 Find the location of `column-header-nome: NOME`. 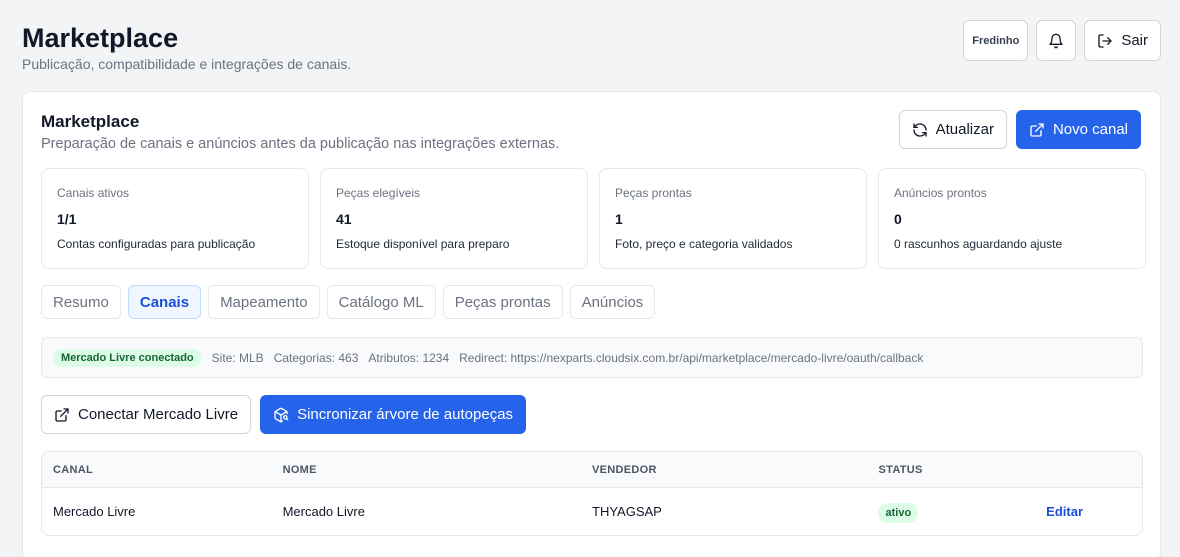

column-header-nome: NOME is located at coordinates (299, 469).